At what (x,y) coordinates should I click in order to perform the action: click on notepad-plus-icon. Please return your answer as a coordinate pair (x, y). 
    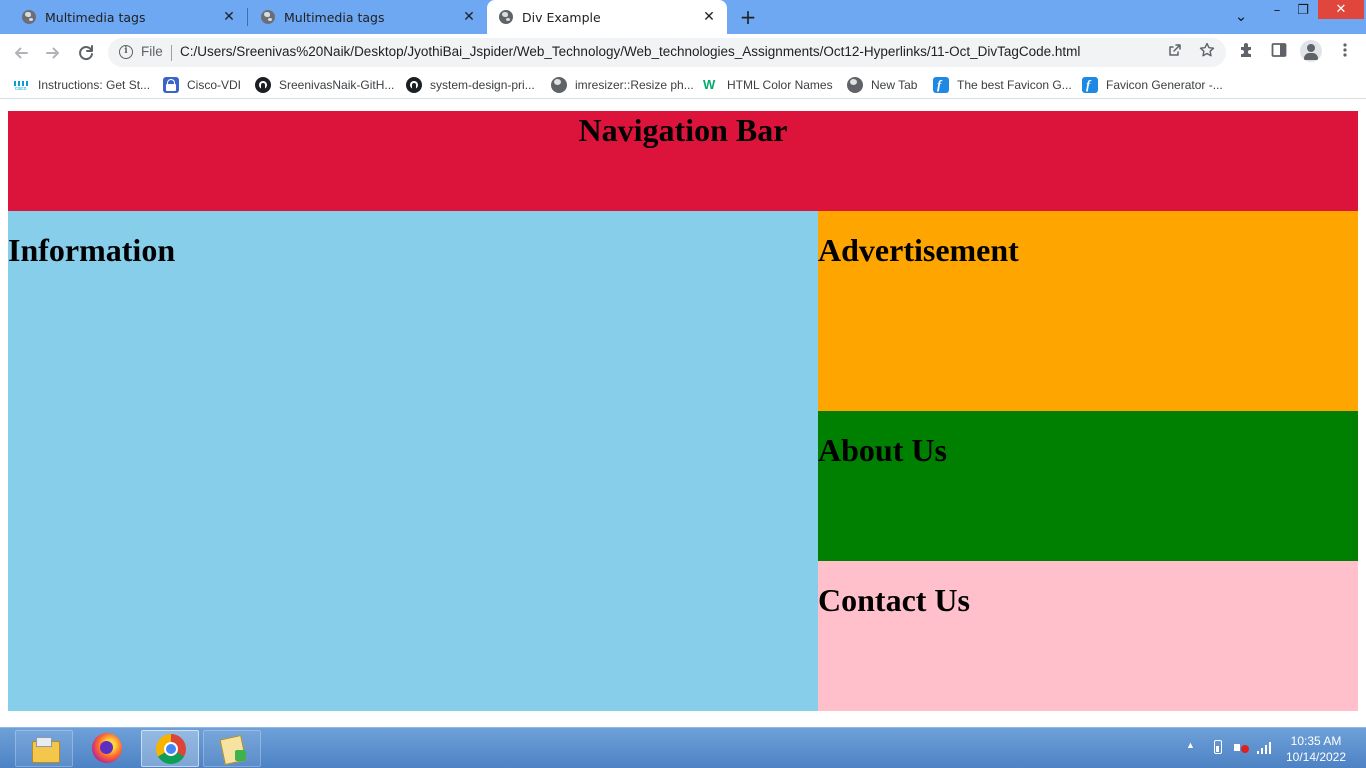
    Looking at the image, I should click on (233, 749).